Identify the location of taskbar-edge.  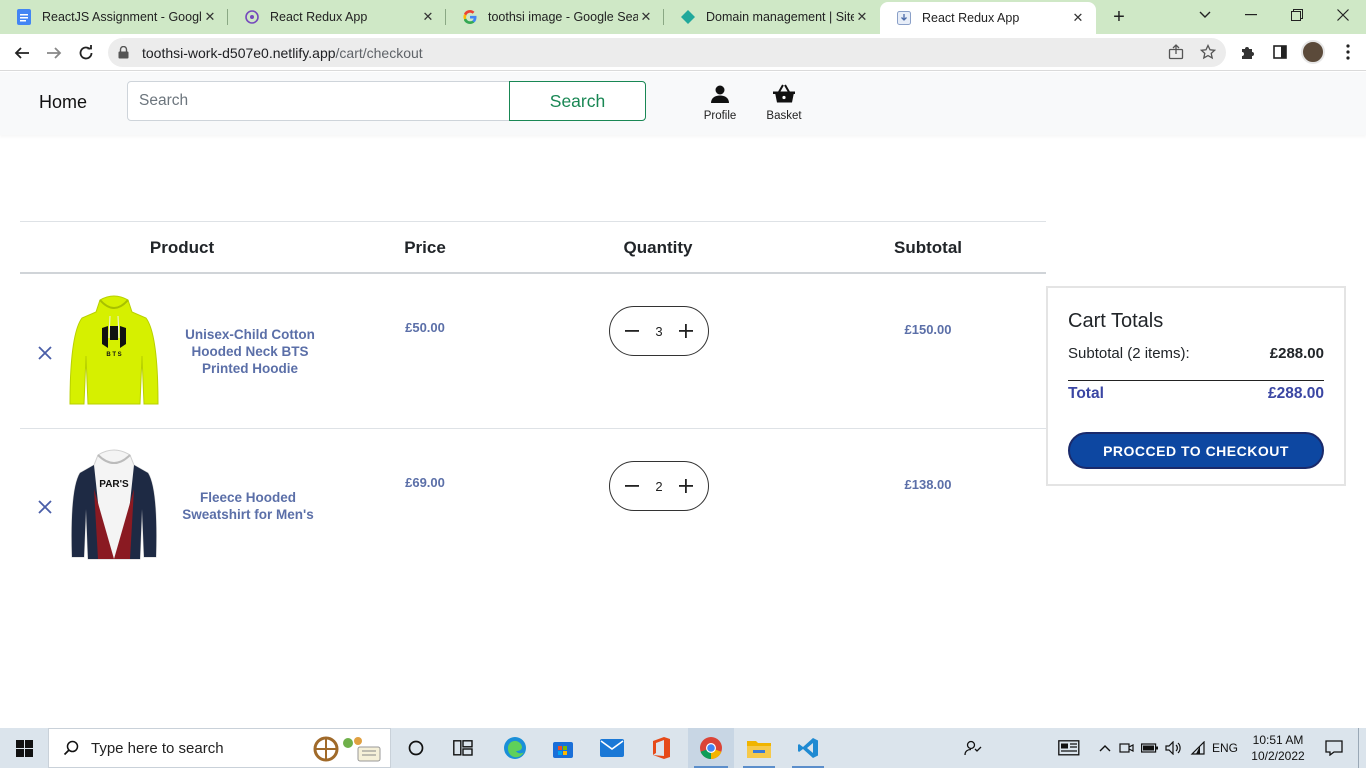
(515, 748).